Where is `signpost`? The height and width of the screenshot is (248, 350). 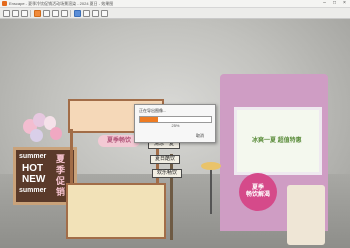
signpost is located at coordinates (171, 197).